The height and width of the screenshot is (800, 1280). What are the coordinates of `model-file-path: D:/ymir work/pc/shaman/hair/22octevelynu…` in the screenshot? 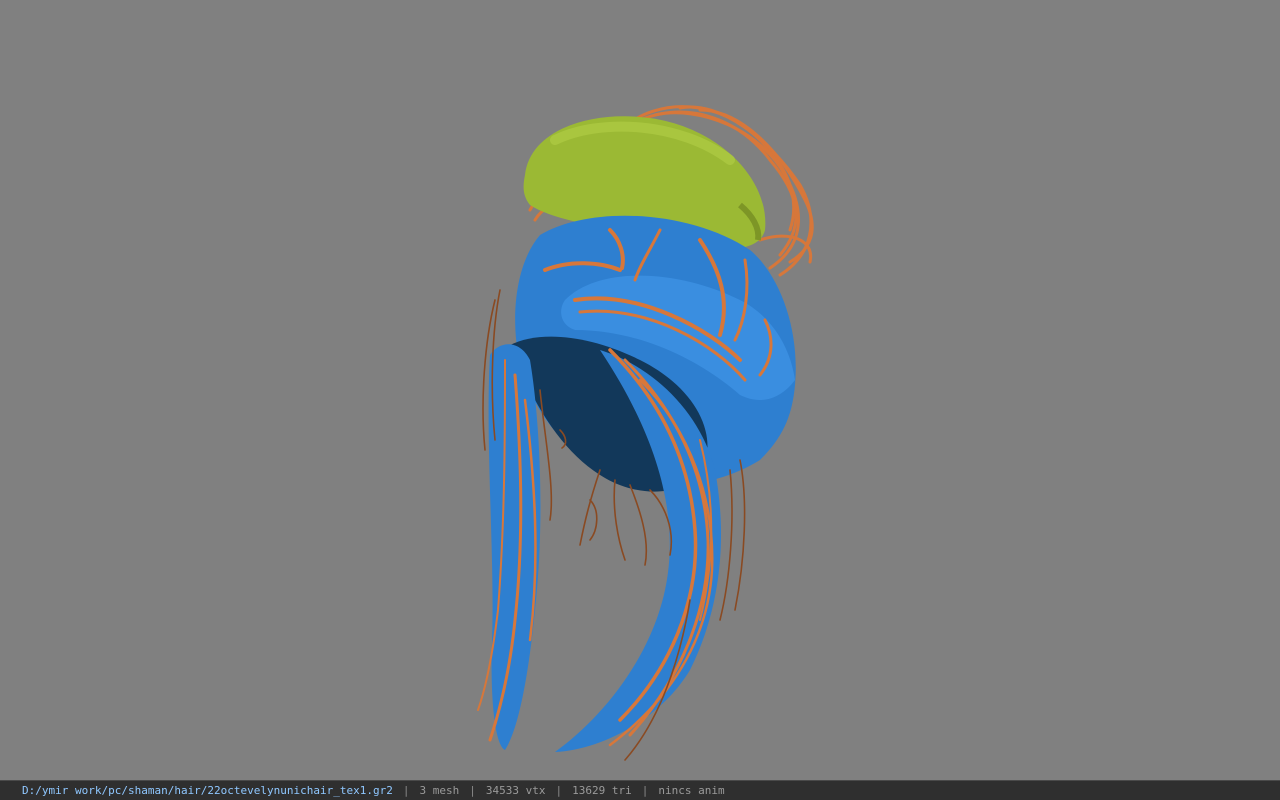 It's located at (207, 790).